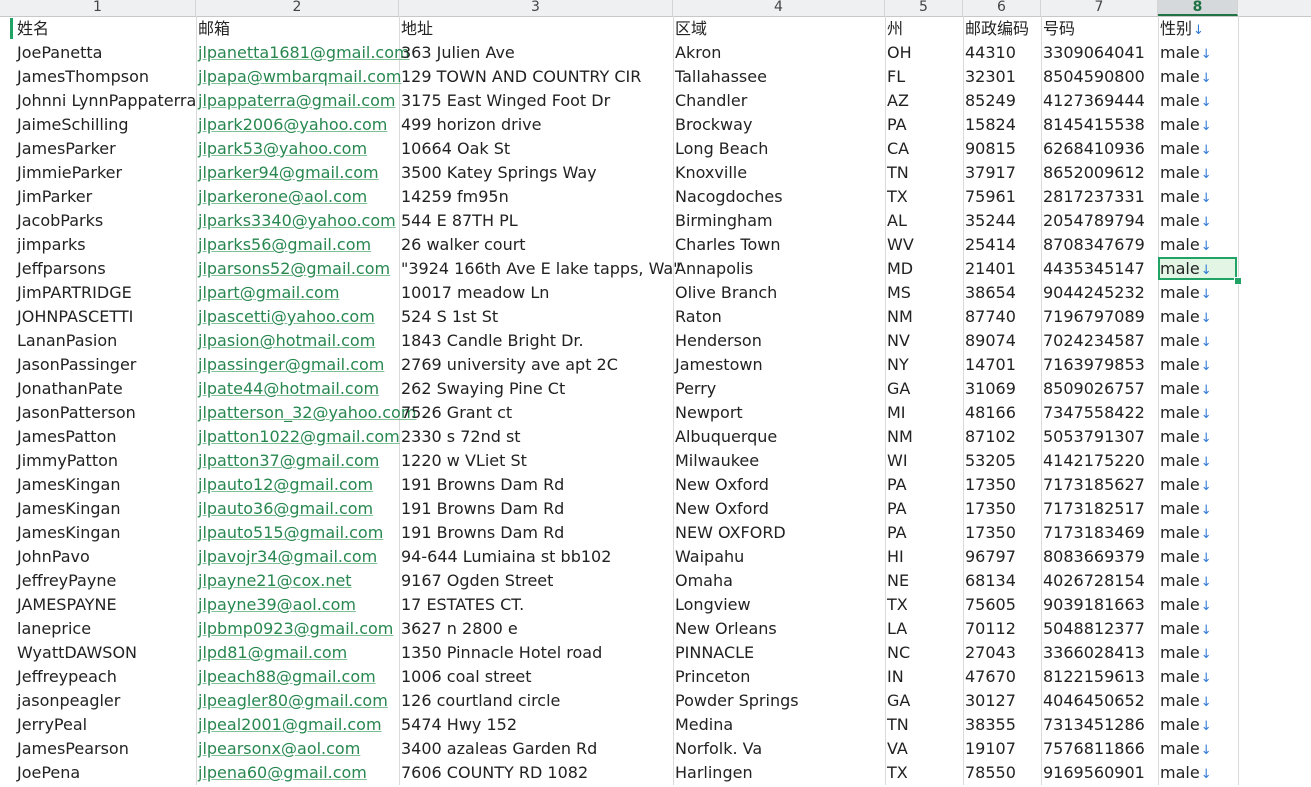  Describe the element at coordinates (711, 101) in the screenshot. I see `cell-region: Chandler` at that location.